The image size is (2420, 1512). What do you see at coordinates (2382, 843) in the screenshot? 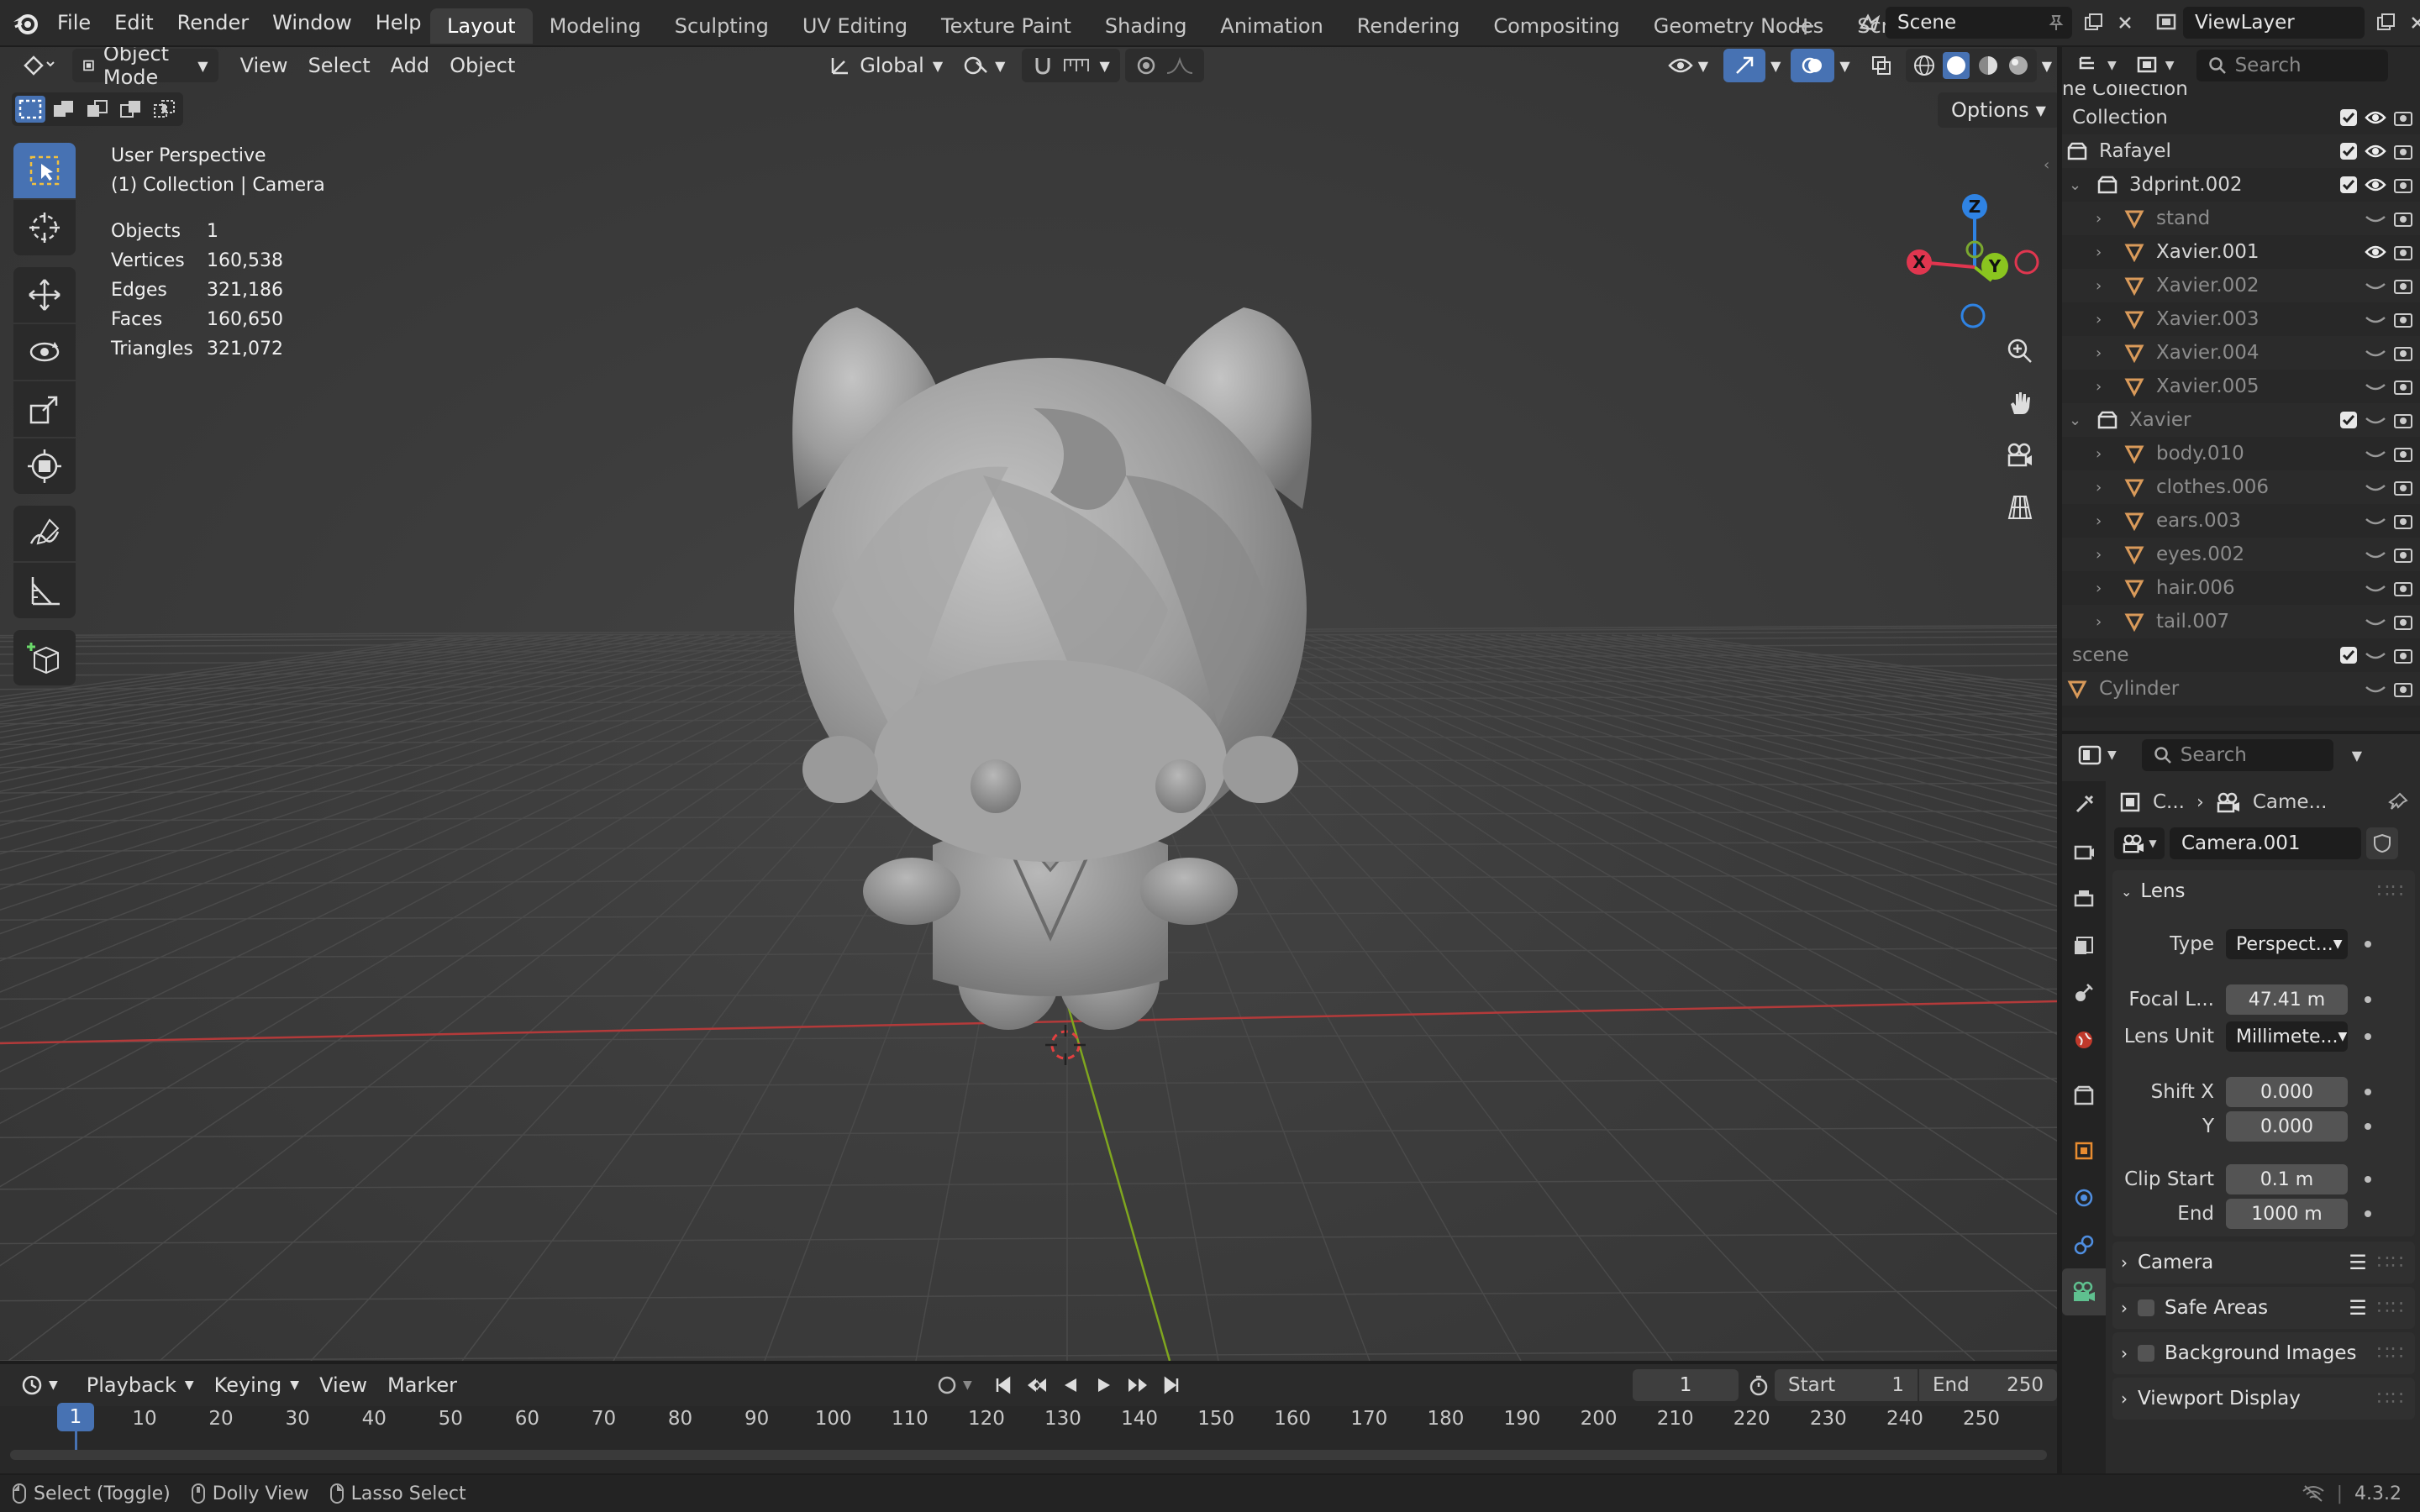
I see `fake-user-shield-icon` at bounding box center [2382, 843].